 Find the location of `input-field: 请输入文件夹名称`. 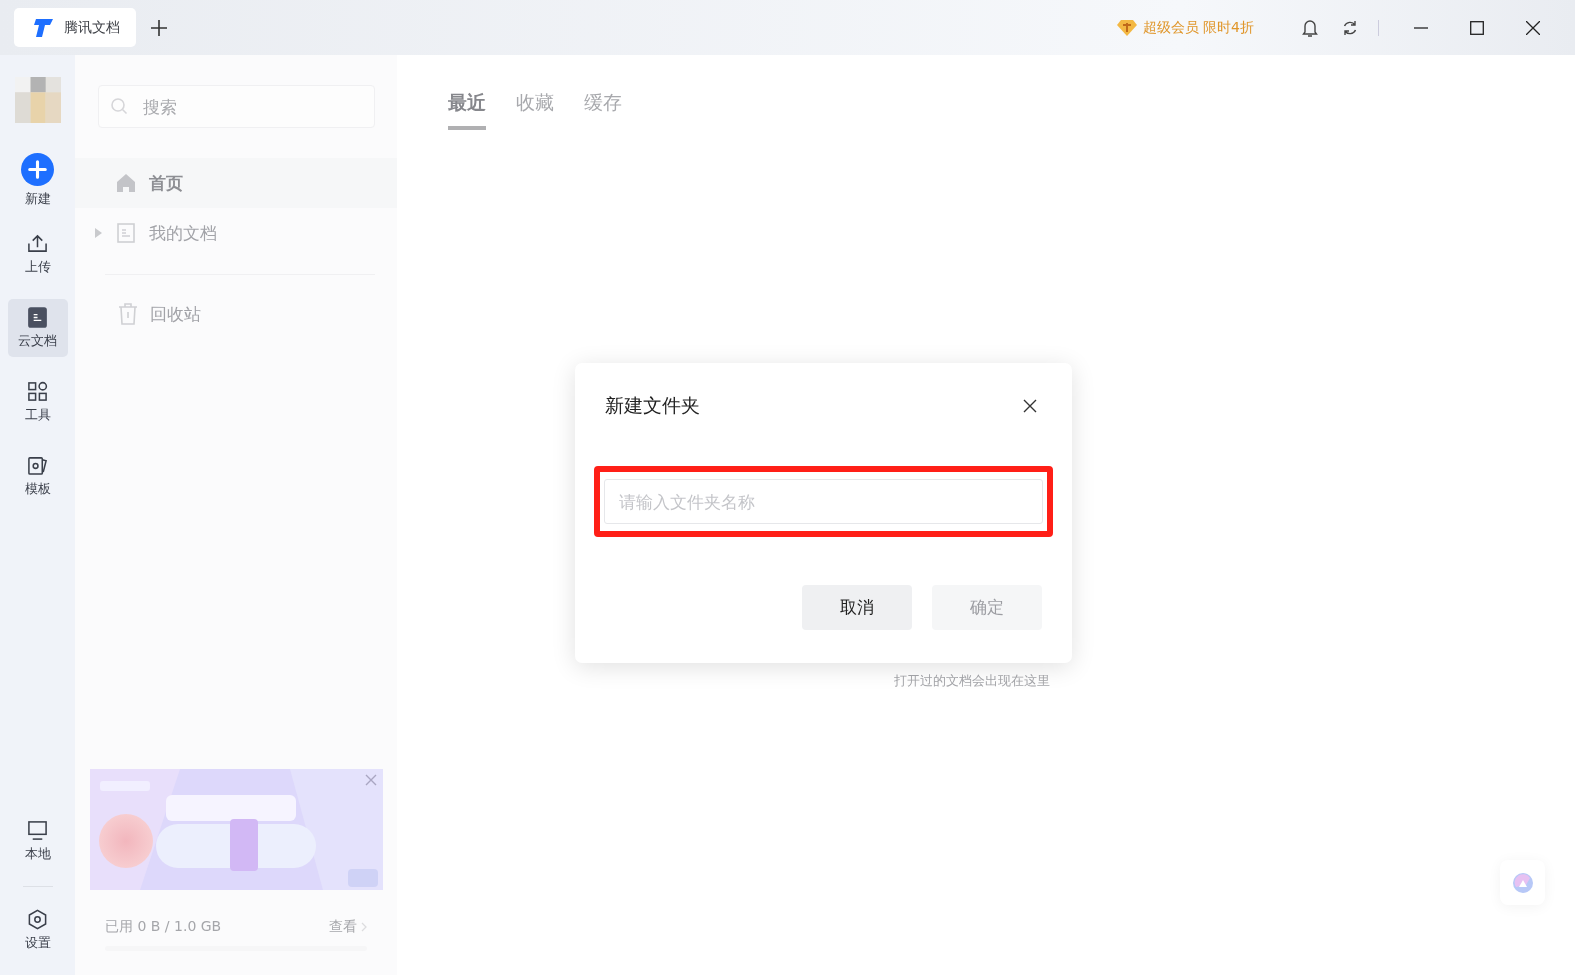

input-field: 请输入文件夹名称 is located at coordinates (823, 501).